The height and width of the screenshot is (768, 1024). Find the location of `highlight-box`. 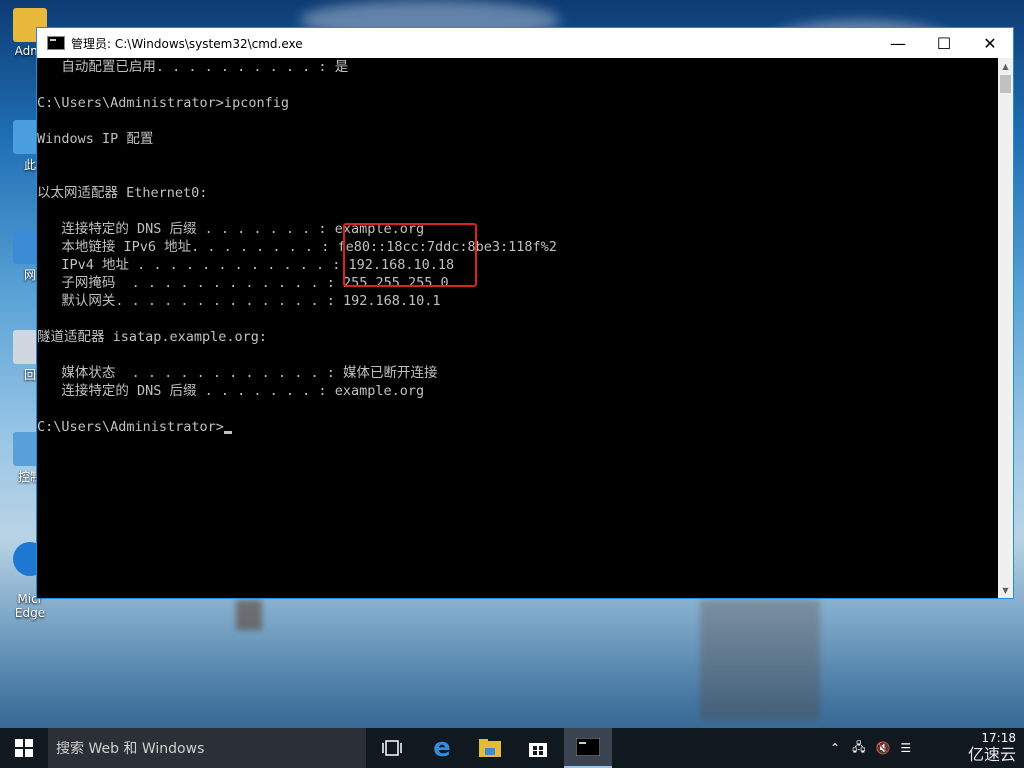

highlight-box is located at coordinates (410, 255).